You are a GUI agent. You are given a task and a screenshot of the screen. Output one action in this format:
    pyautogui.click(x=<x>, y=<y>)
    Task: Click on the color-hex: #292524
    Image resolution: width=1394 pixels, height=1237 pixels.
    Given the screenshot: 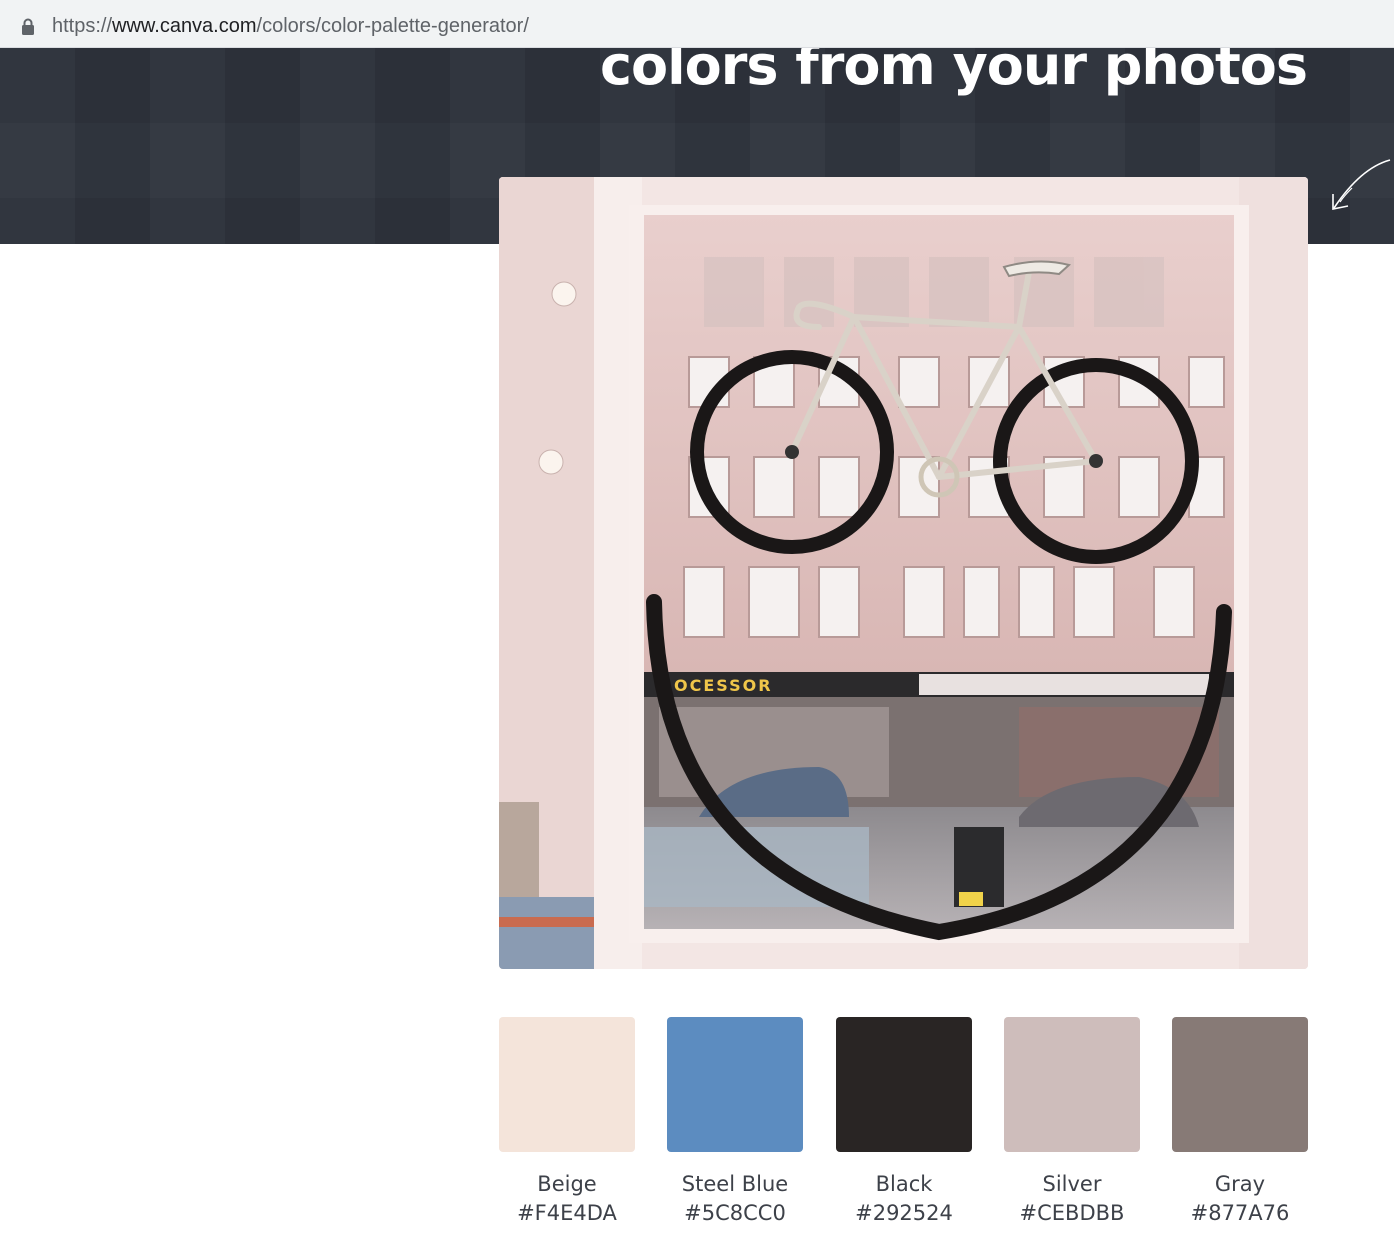 What is the action you would take?
    pyautogui.click(x=904, y=1213)
    